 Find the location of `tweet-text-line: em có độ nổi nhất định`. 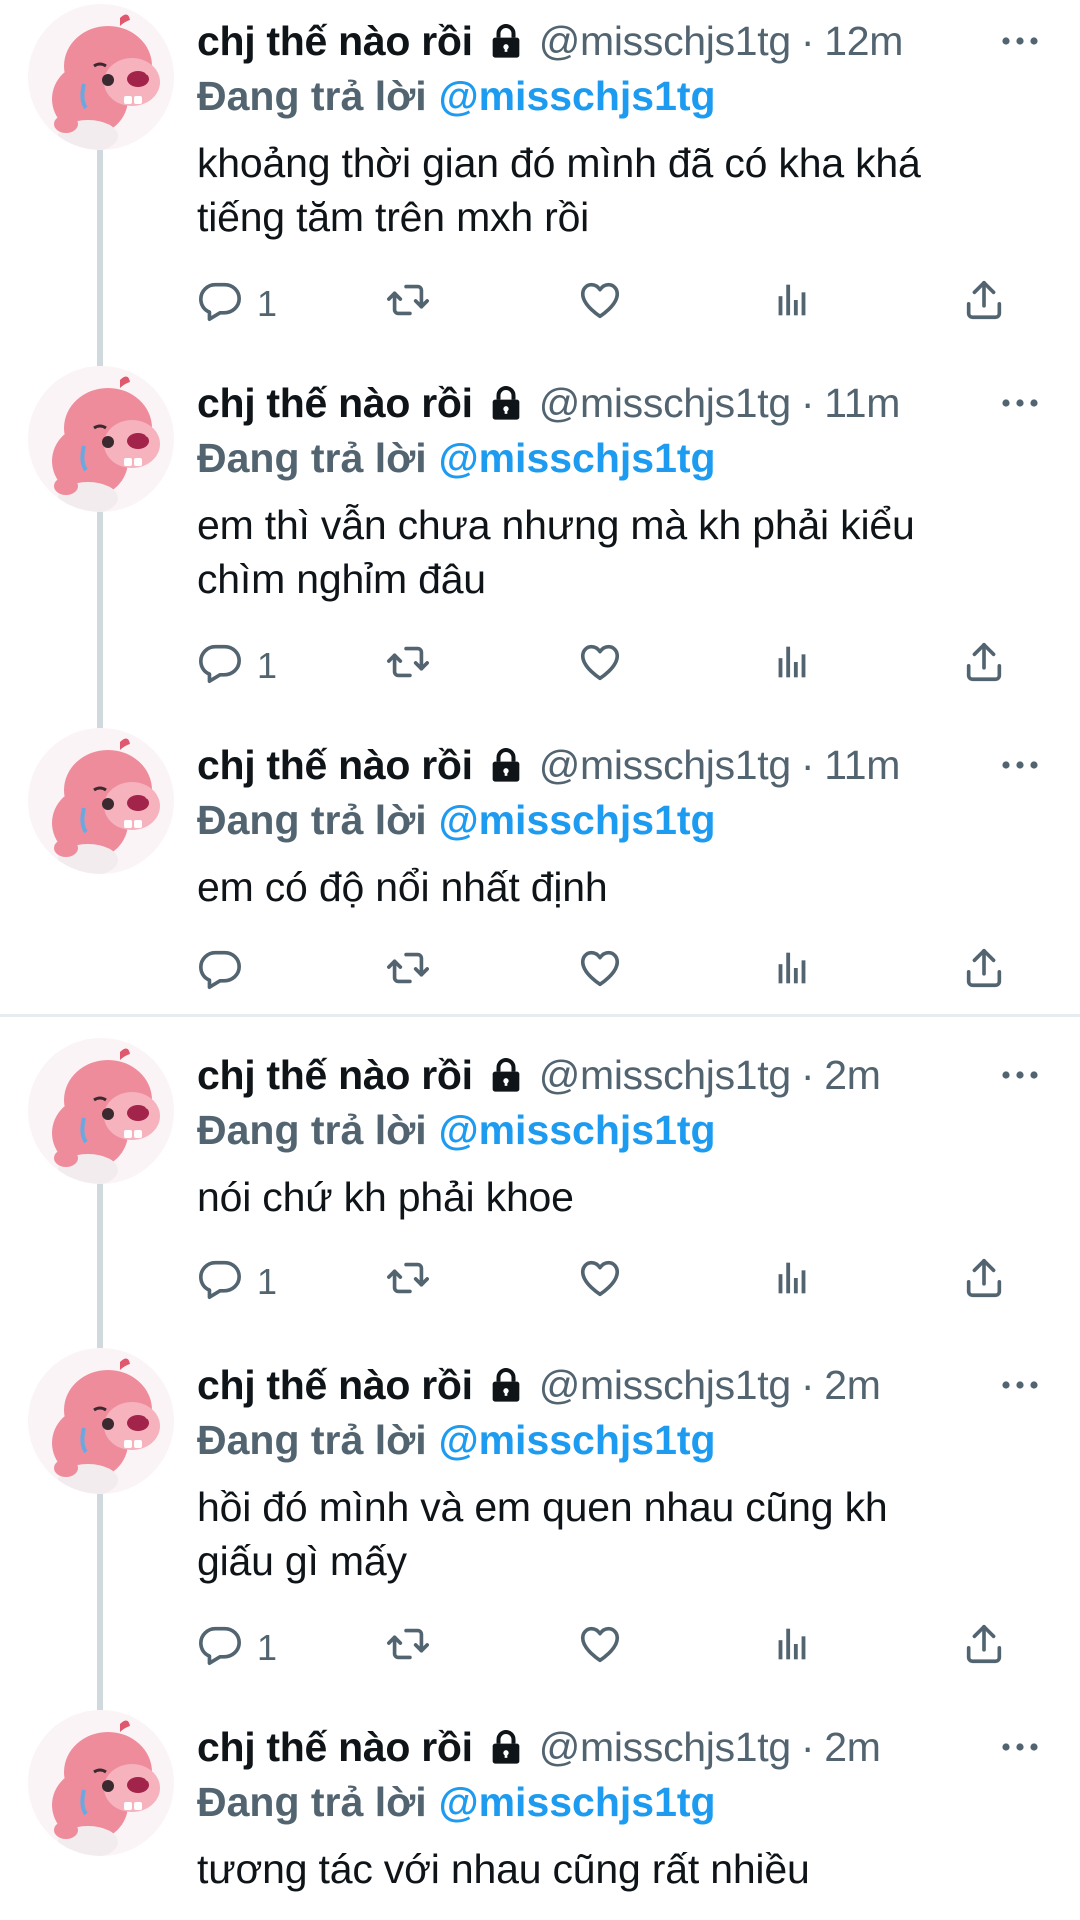

tweet-text-line: em có độ nổi nhất định is located at coordinates (402, 887).